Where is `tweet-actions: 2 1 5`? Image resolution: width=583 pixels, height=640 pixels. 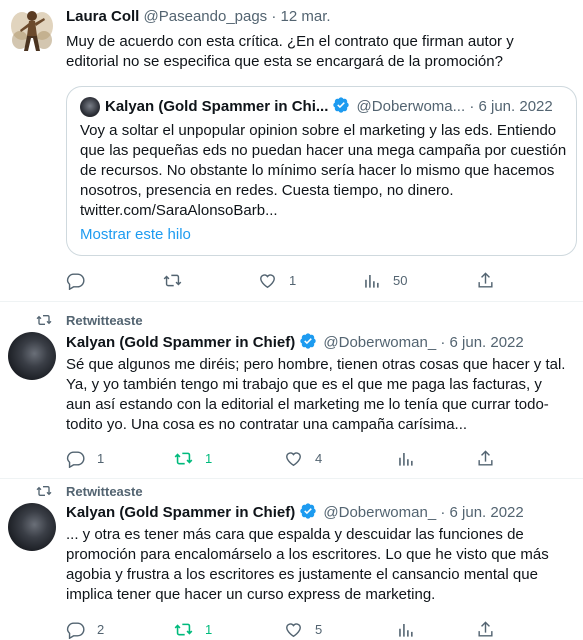
tweet-actions: 2 1 5 is located at coordinates (291, 629).